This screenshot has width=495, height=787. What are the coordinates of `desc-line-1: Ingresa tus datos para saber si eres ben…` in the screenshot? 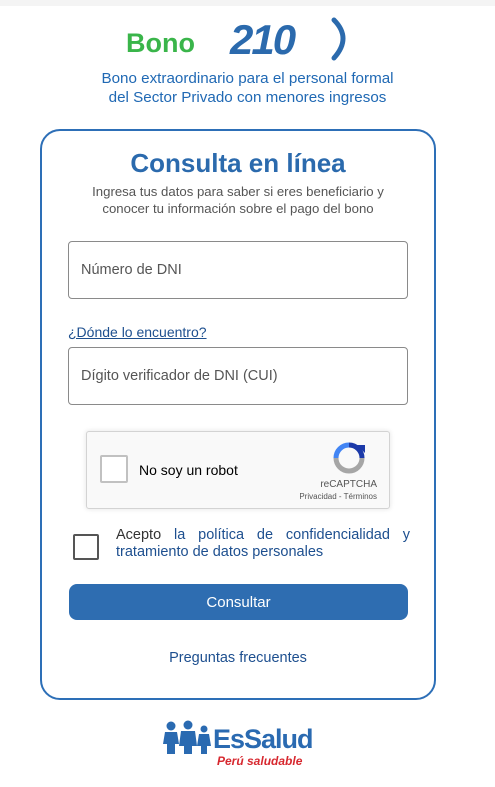 It's located at (238, 191).